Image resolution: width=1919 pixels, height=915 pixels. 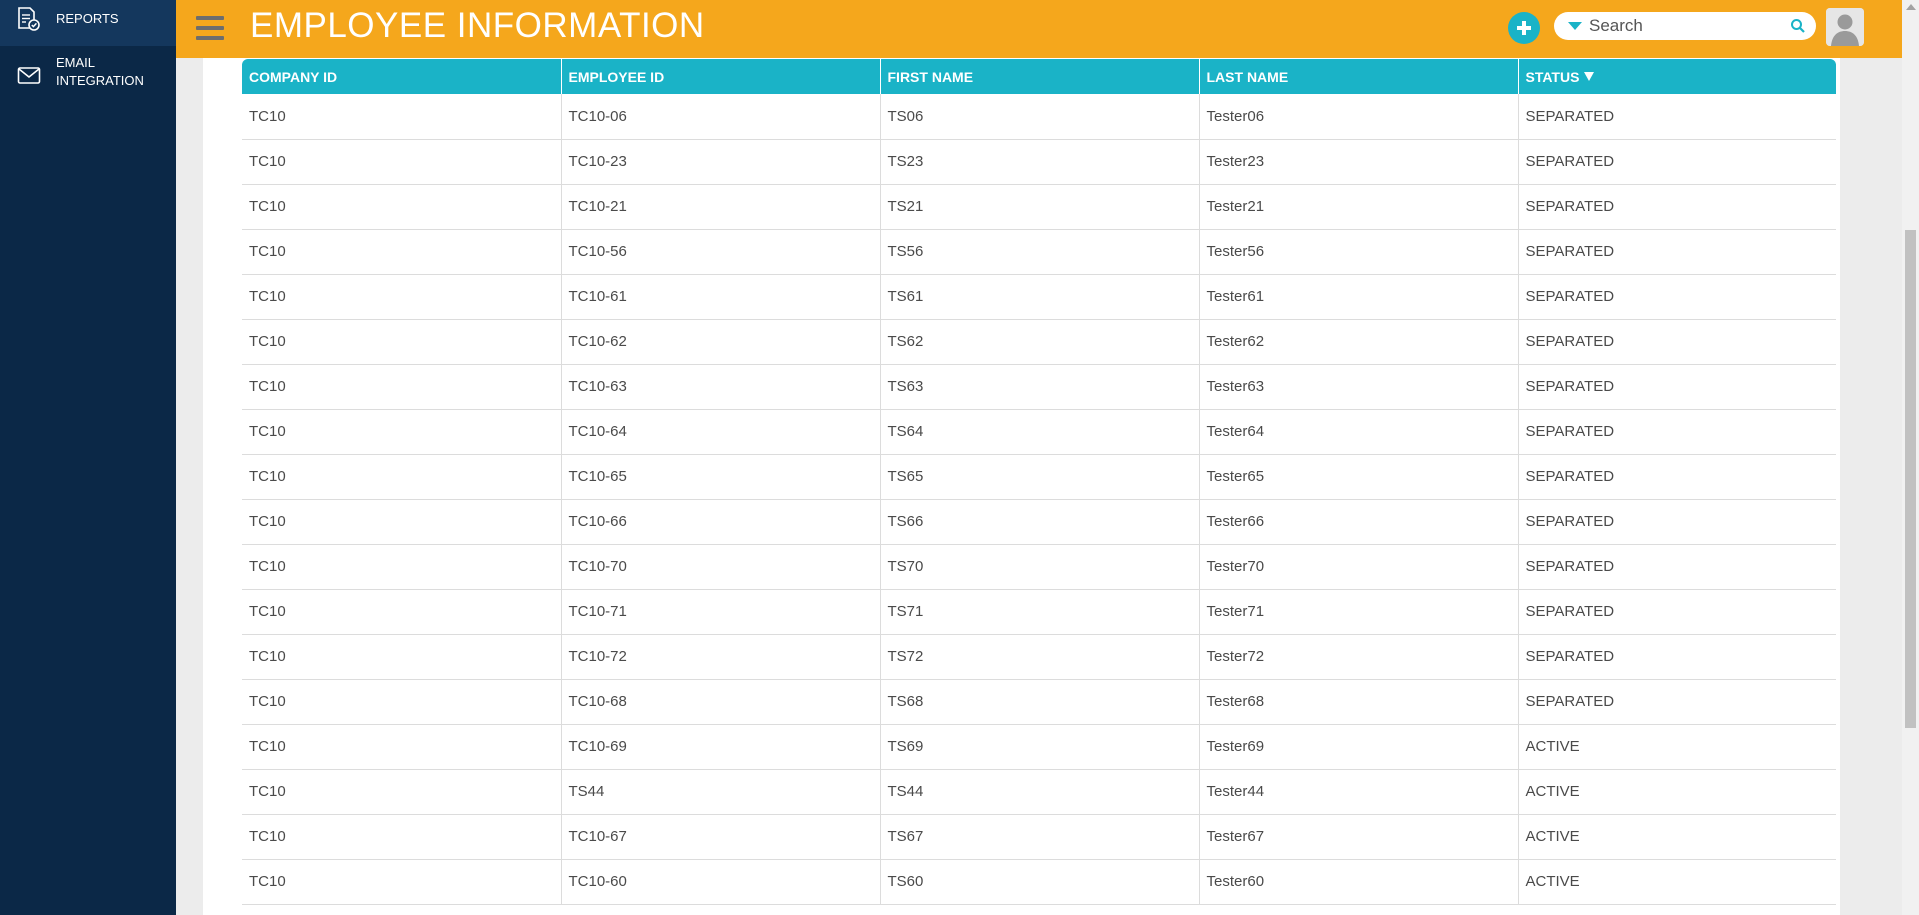 I want to click on search-input, so click(x=1684, y=26).